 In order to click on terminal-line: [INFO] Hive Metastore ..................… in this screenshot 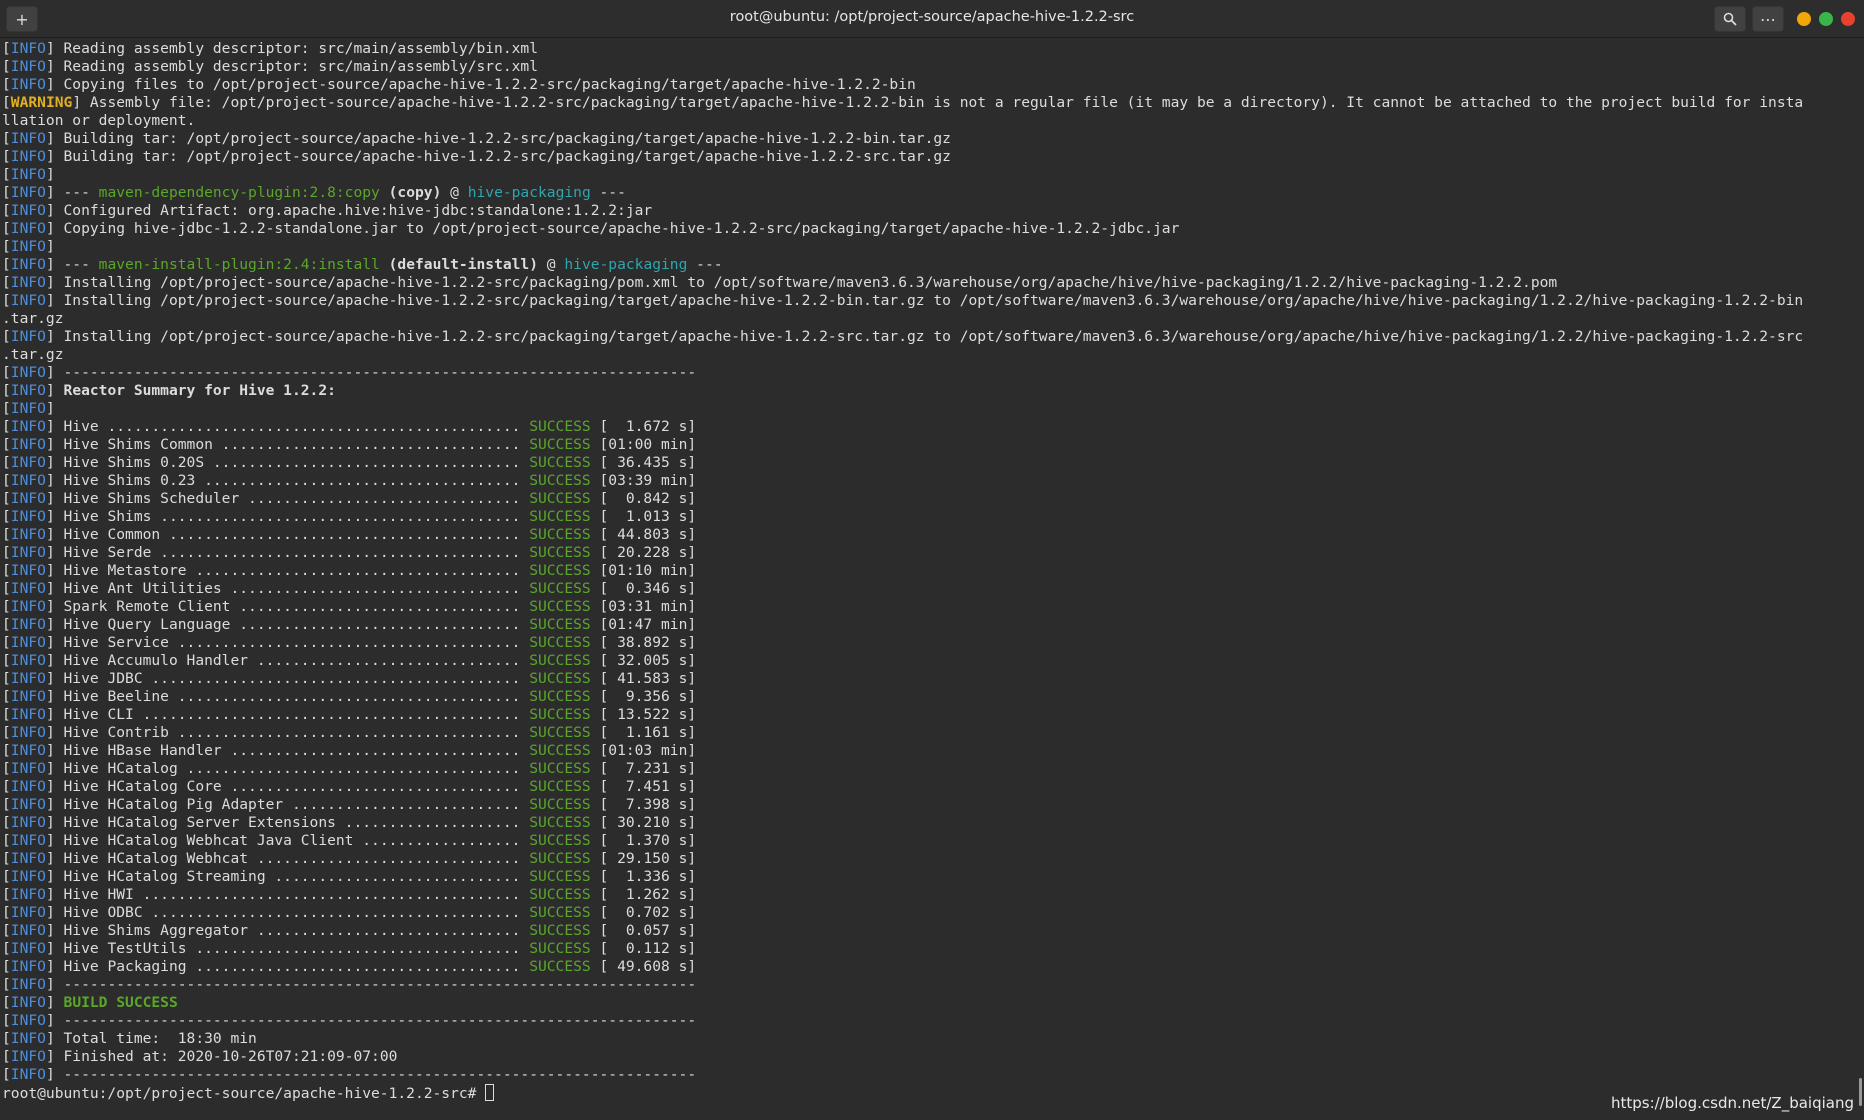, I will do `click(933, 571)`.